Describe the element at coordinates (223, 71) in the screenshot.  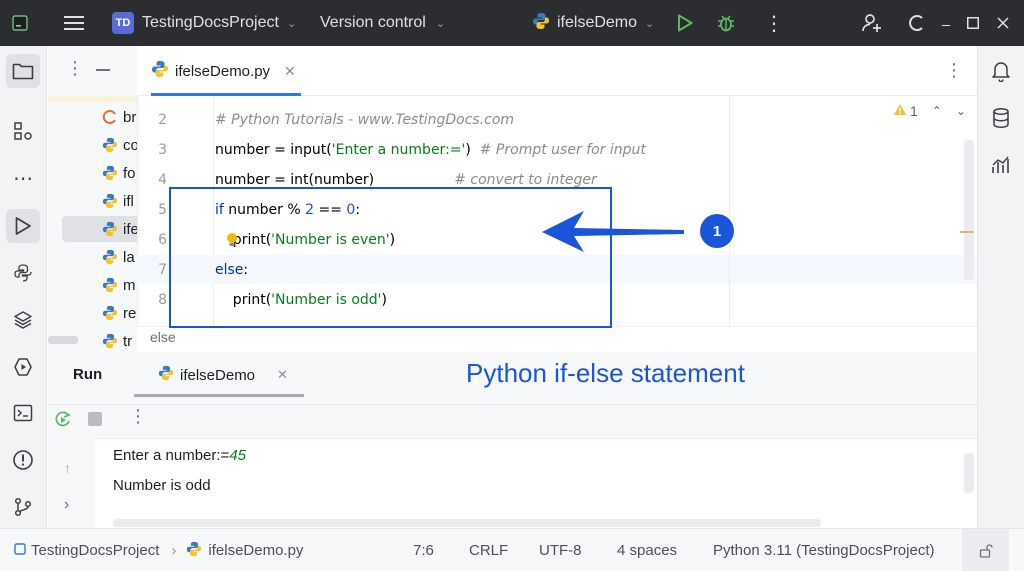
I see `editor-tab: ifelseDemo.py ✕` at that location.